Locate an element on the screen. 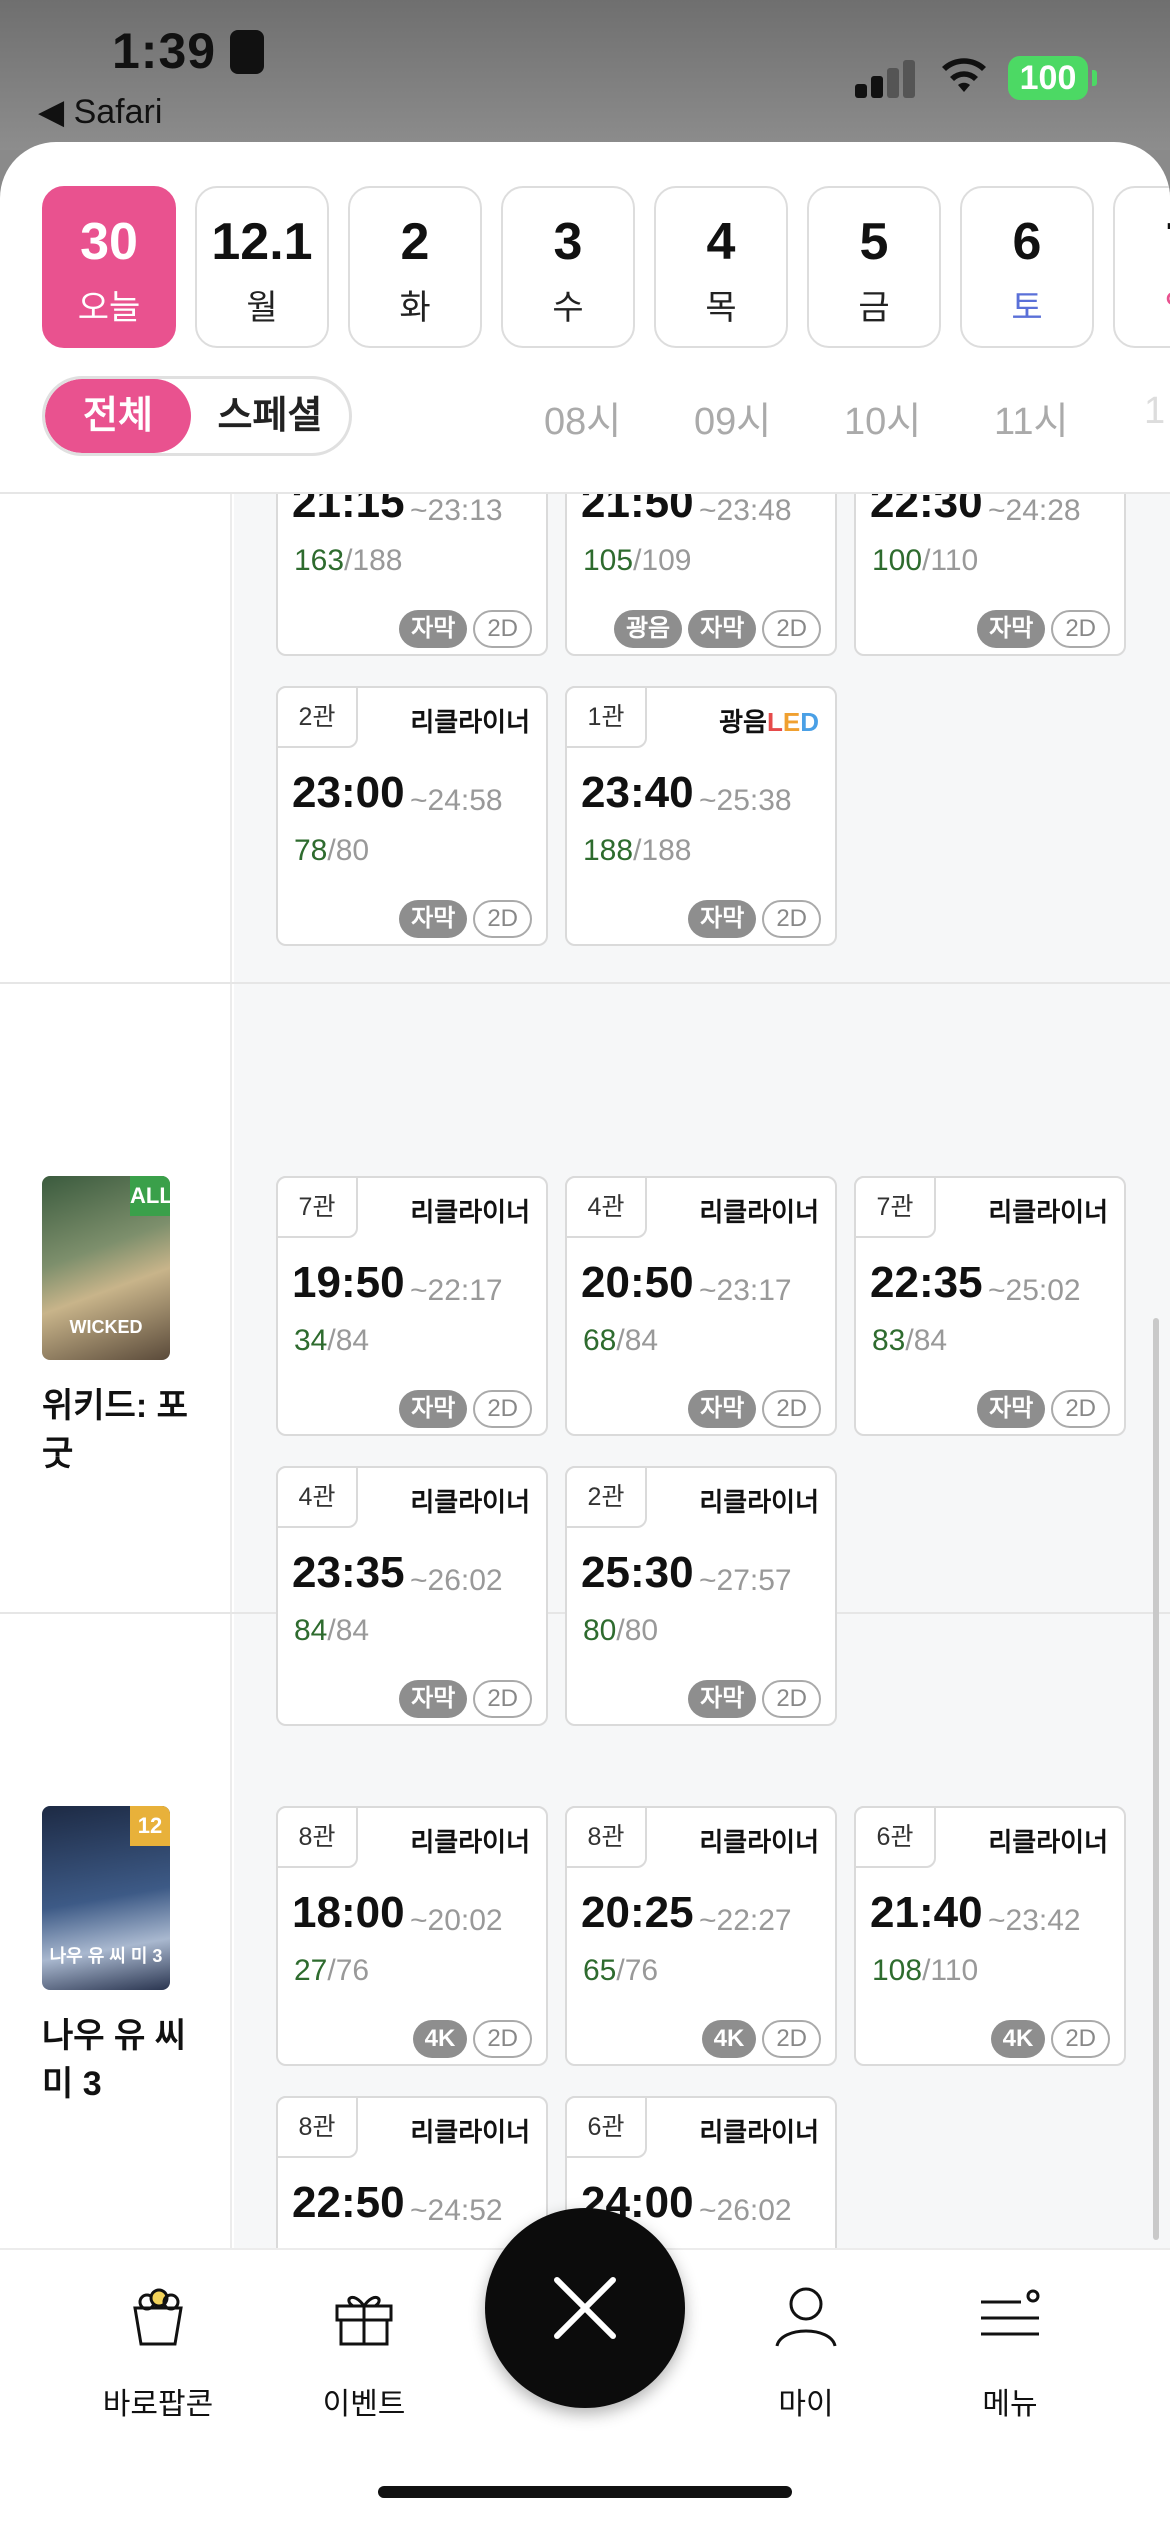  hall-label: 4관 is located at coordinates (606, 1207).